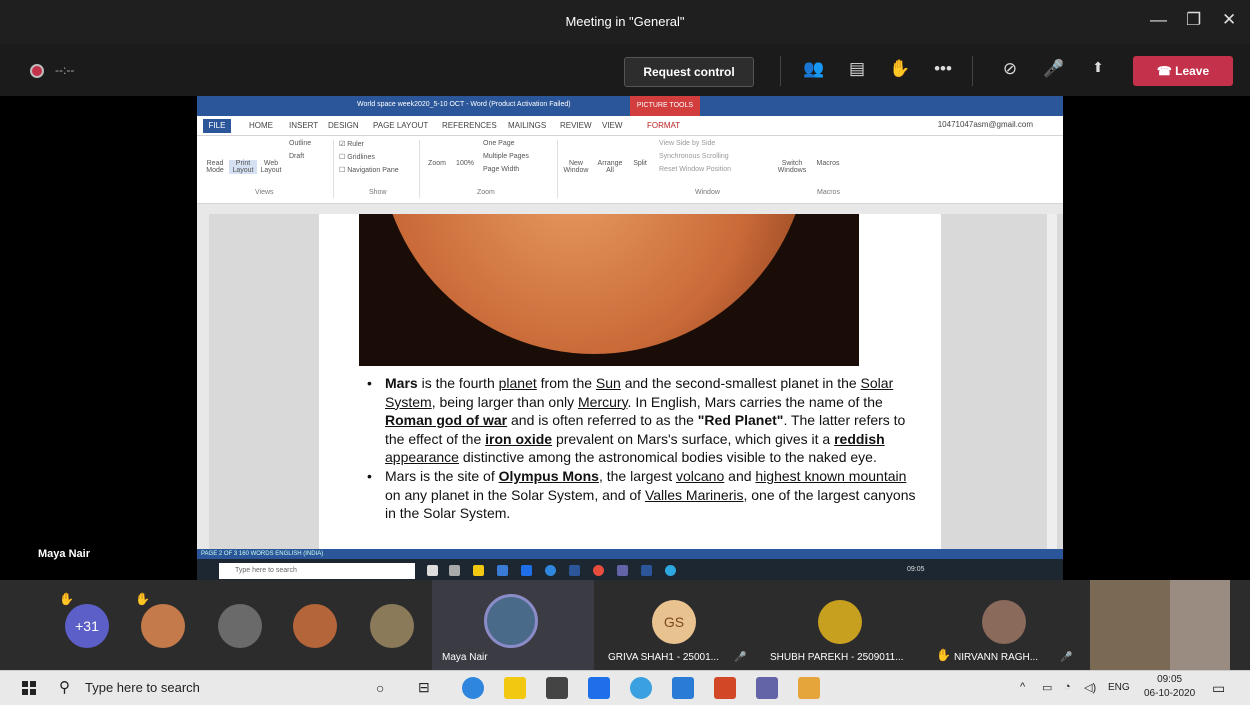 This screenshot has height=705, width=1250. What do you see at coordinates (437, 163) in the screenshot?
I see `zoom-button: Zoom` at bounding box center [437, 163].